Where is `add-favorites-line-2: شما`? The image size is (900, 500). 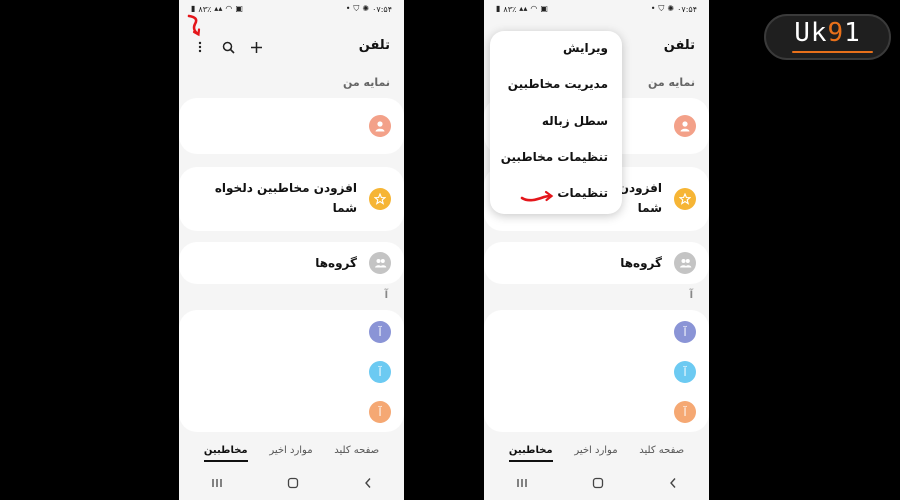 add-favorites-line-2: شما is located at coordinates (344, 208).